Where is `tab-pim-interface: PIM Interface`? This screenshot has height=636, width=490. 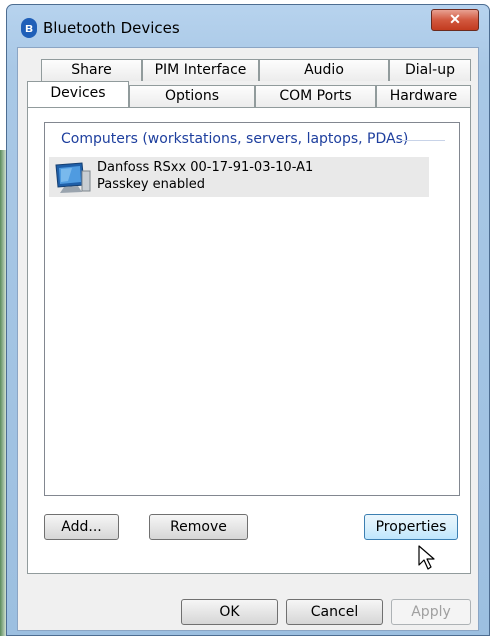 tab-pim-interface: PIM Interface is located at coordinates (200, 70).